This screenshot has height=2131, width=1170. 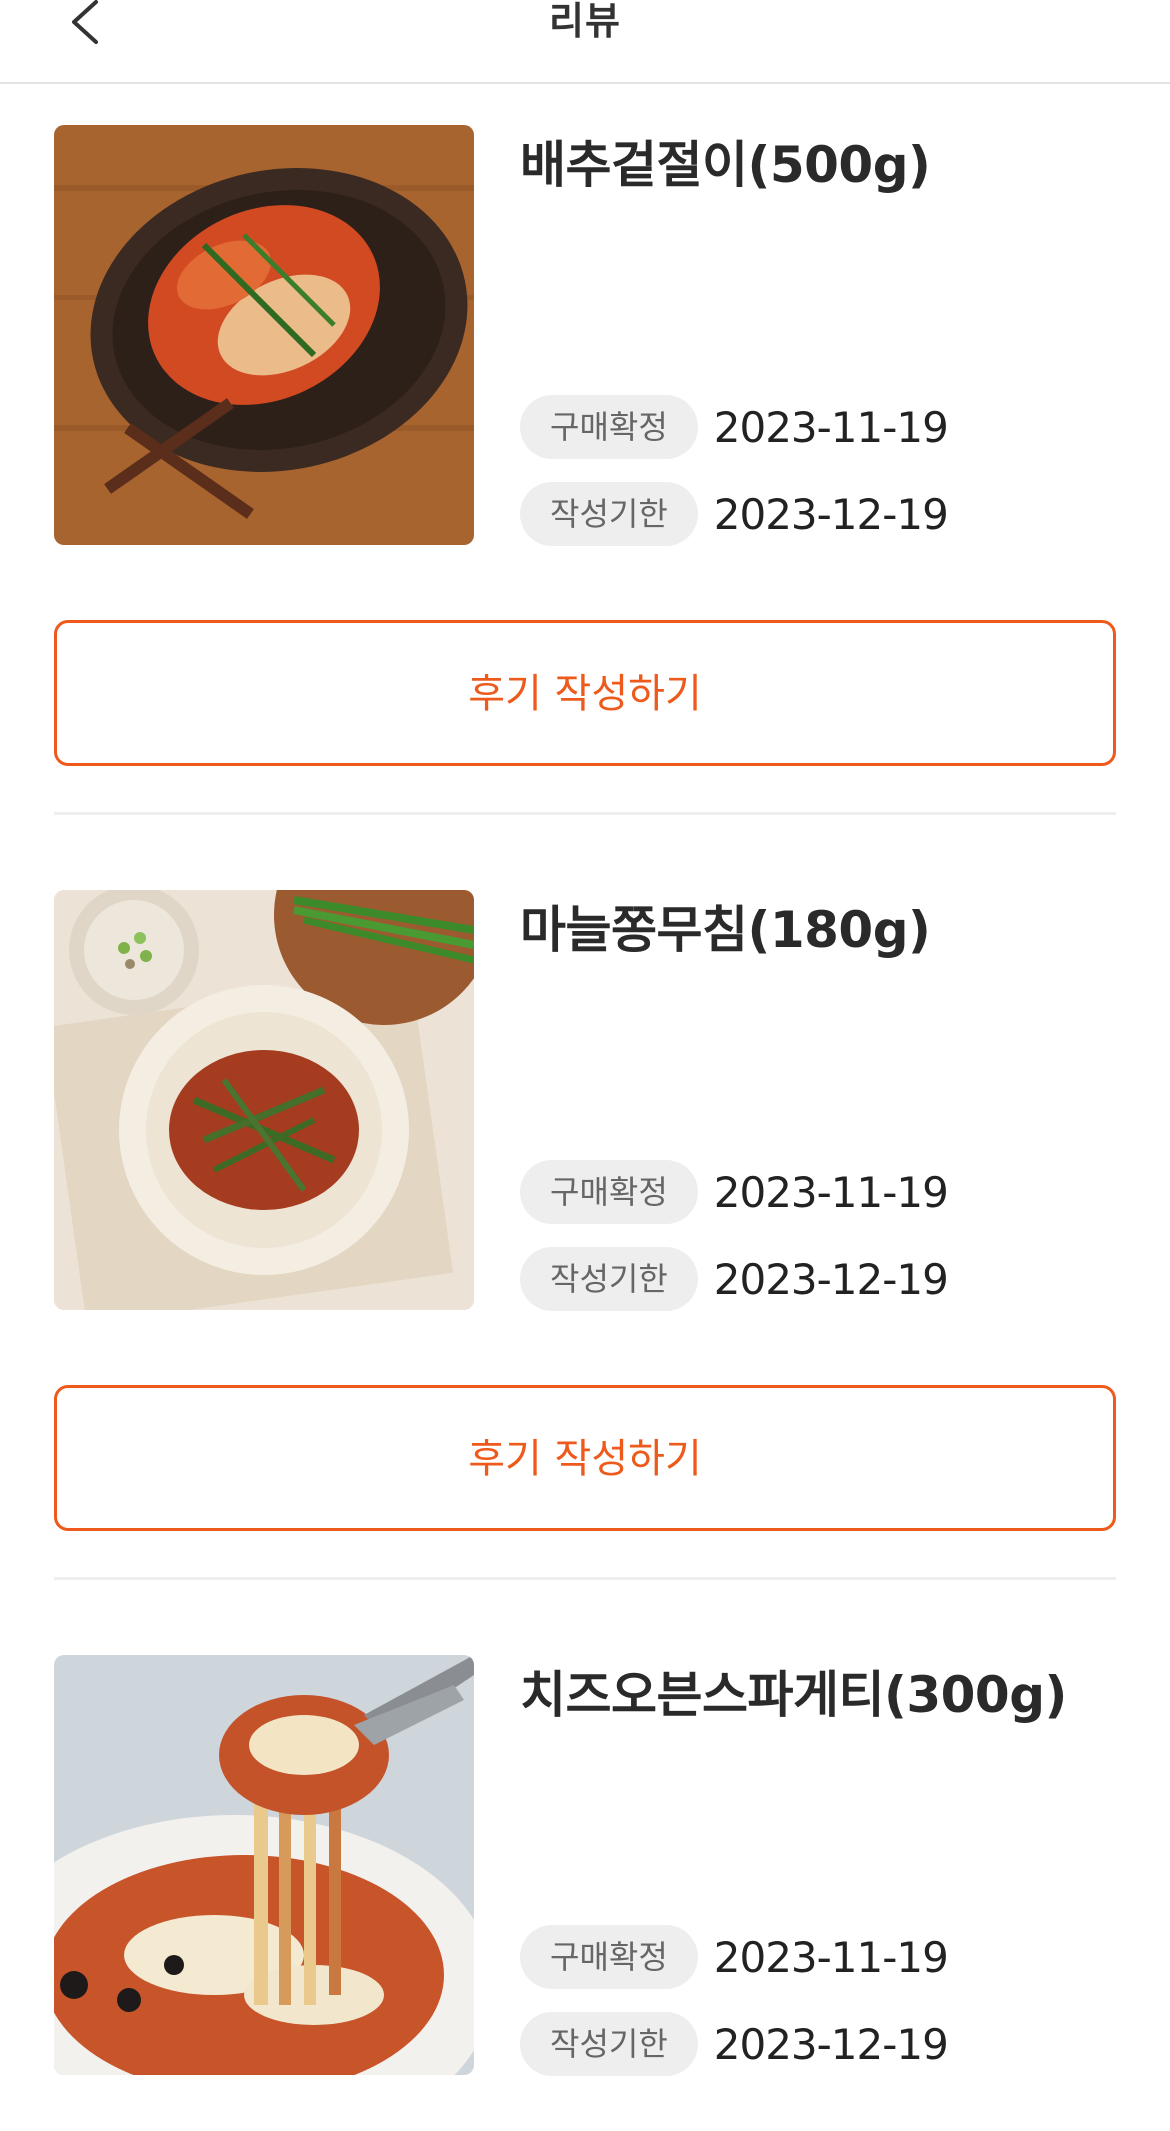 I want to click on product-image-garlic-stem, so click(x=264, y=1100).